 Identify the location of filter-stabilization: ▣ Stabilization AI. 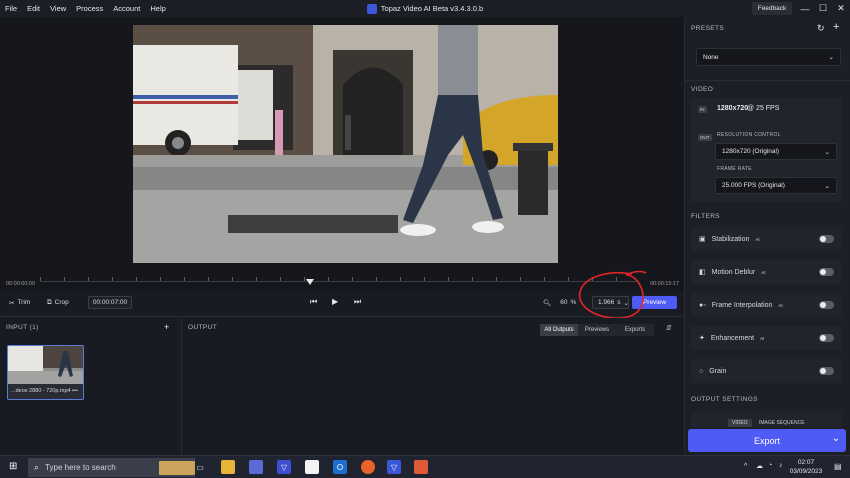
(766, 239).